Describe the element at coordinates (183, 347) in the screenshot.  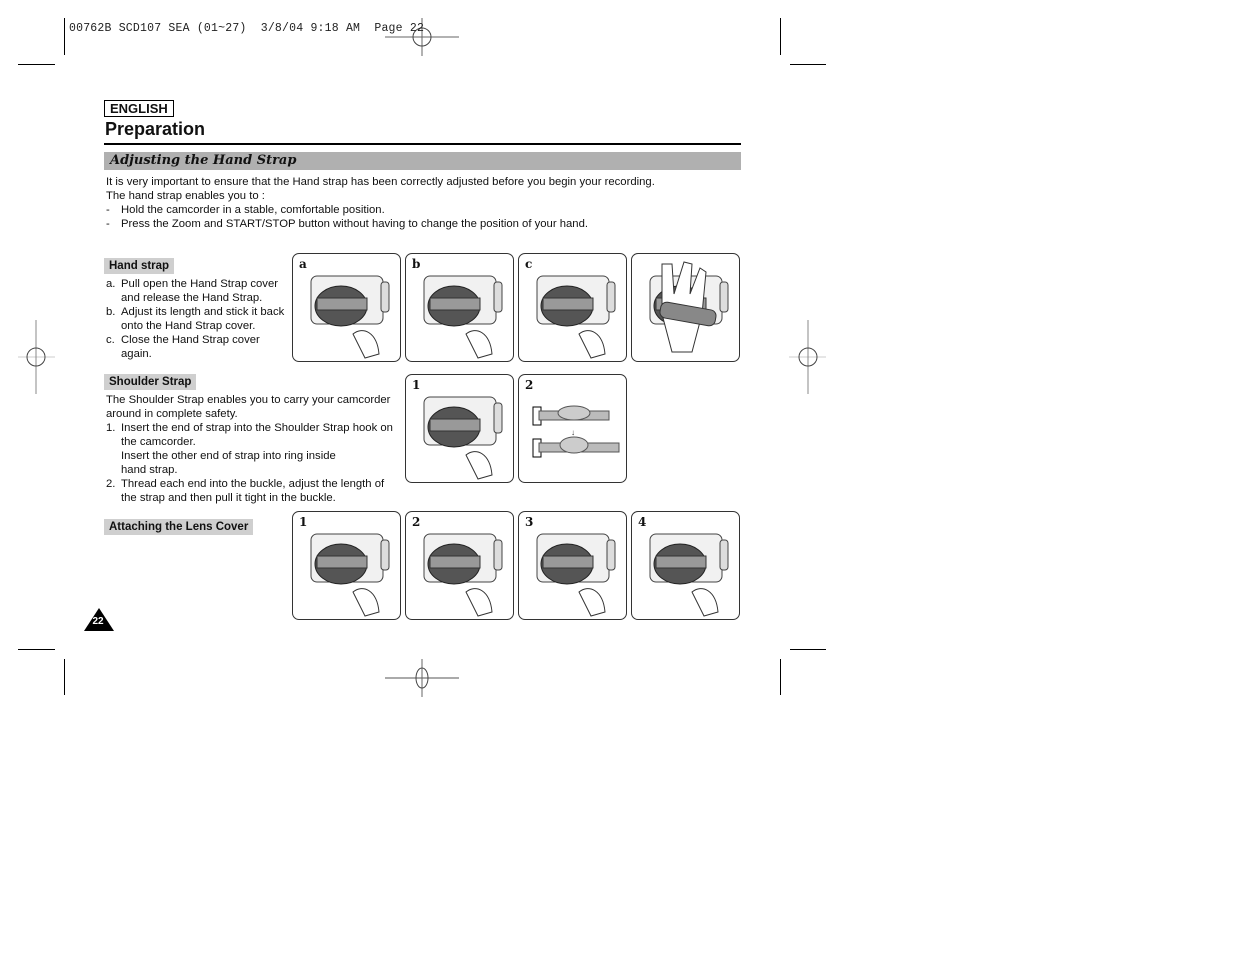
I see `step-item: c. Close the Hand Strap cover again.` at that location.